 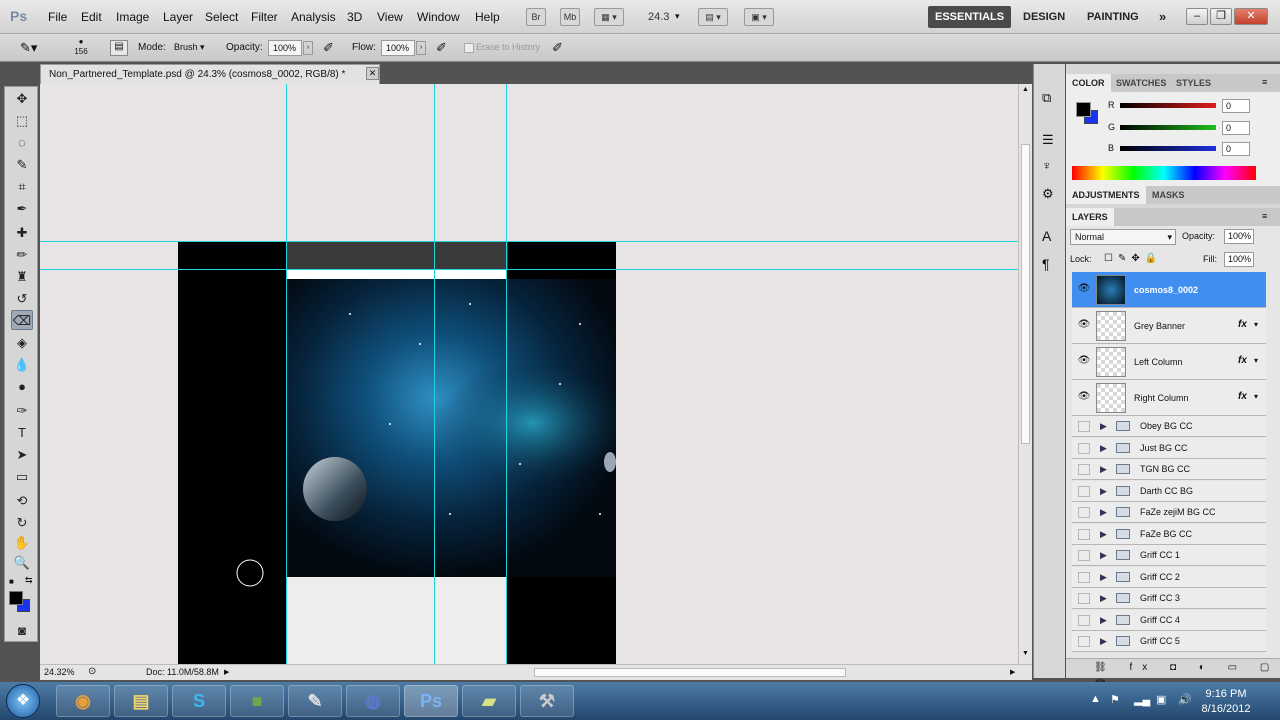 What do you see at coordinates (1046, 264) in the screenshot?
I see `paragraph-panel-icon: ¶` at bounding box center [1046, 264].